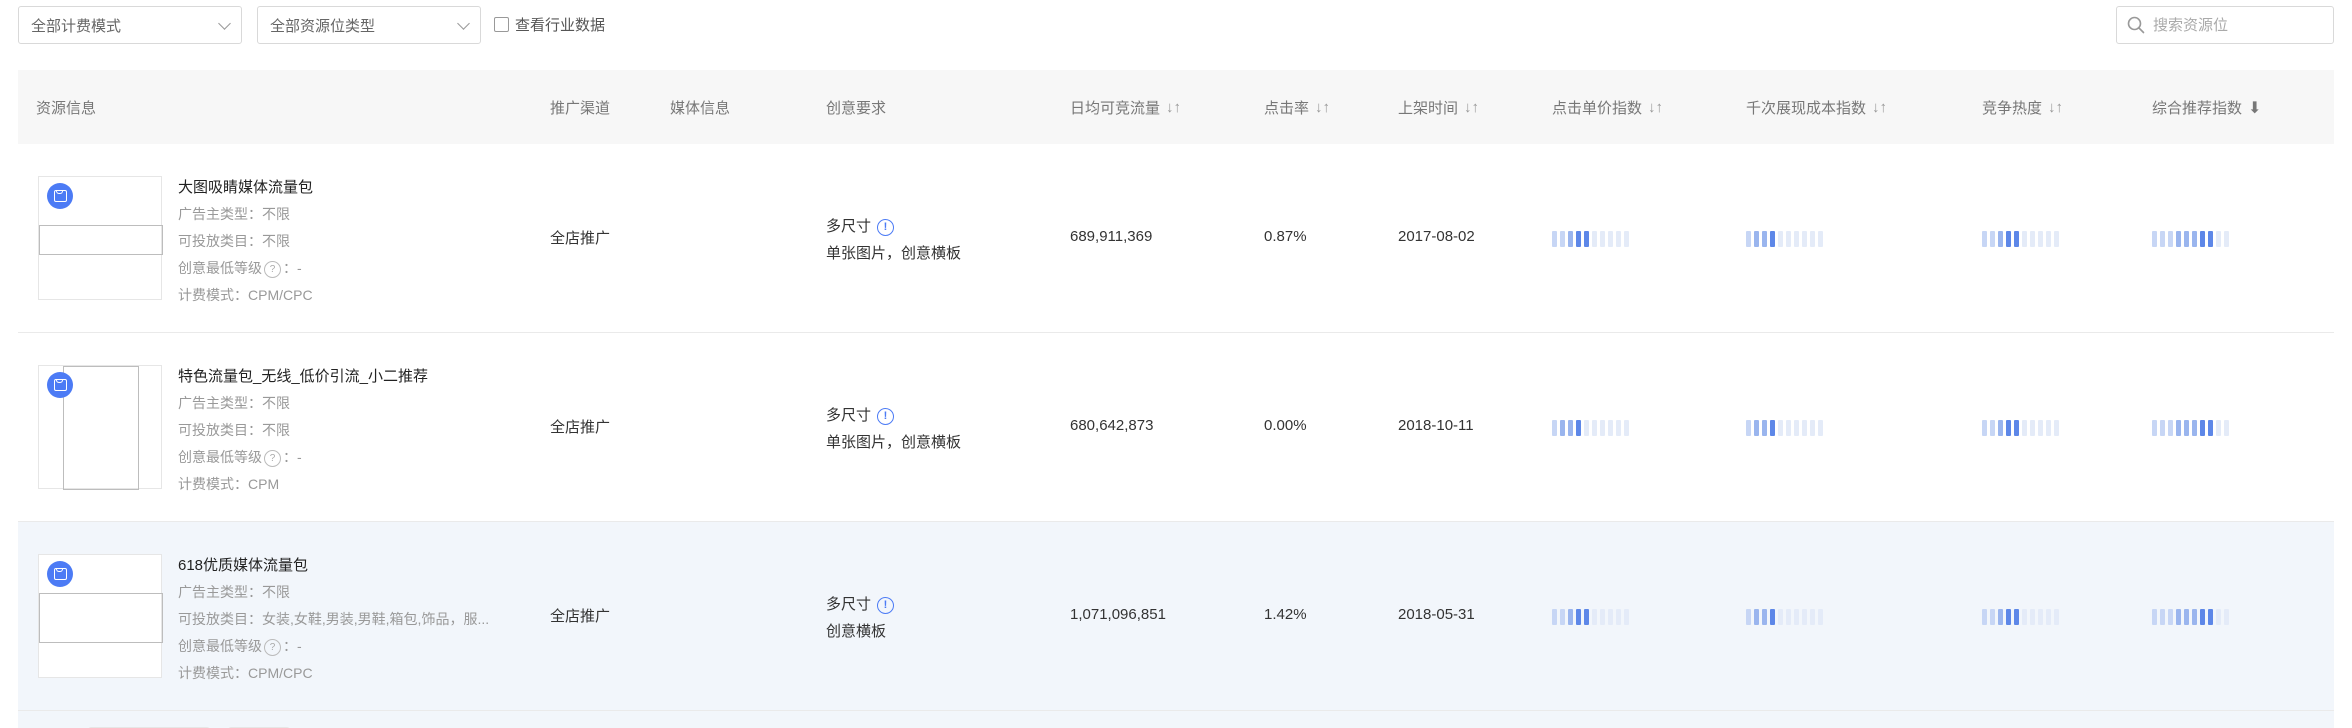 The image size is (2352, 728). I want to click on header-cpm-index: 千次展现成本指数 ↓↑, so click(1816, 107).